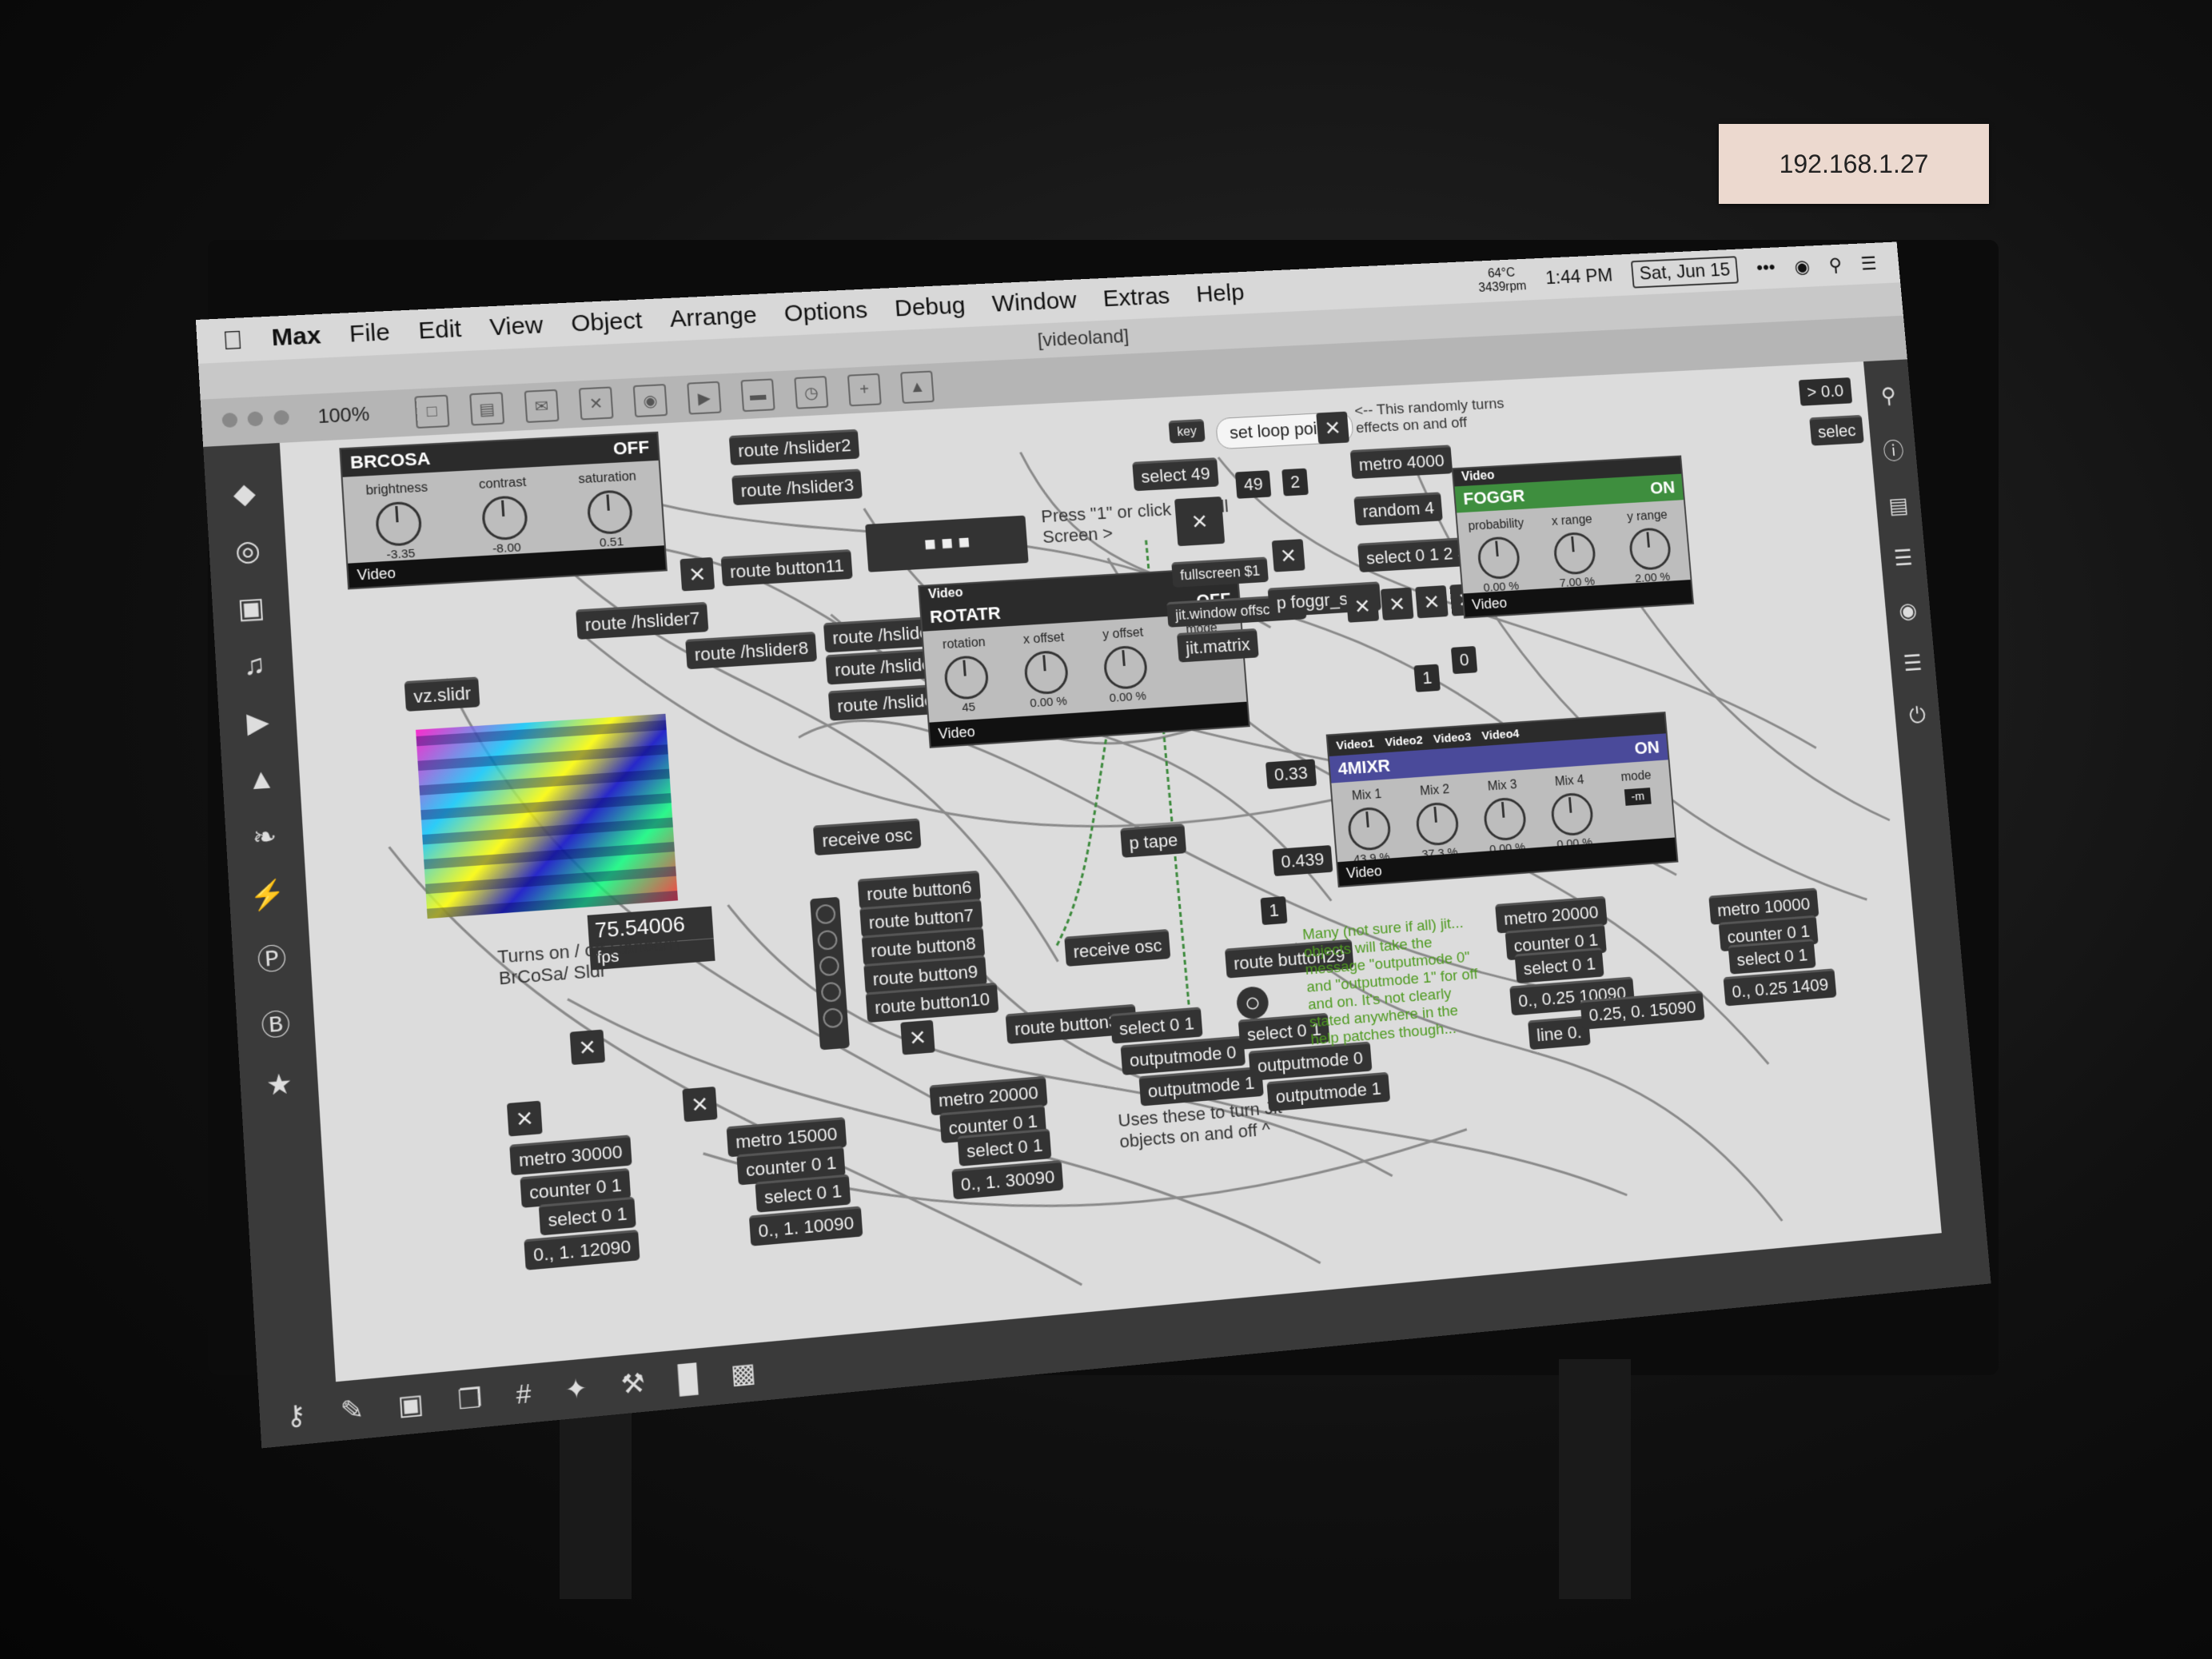 This screenshot has width=2212, height=1659. What do you see at coordinates (1650, 549) in the screenshot?
I see `y-range-knob` at bounding box center [1650, 549].